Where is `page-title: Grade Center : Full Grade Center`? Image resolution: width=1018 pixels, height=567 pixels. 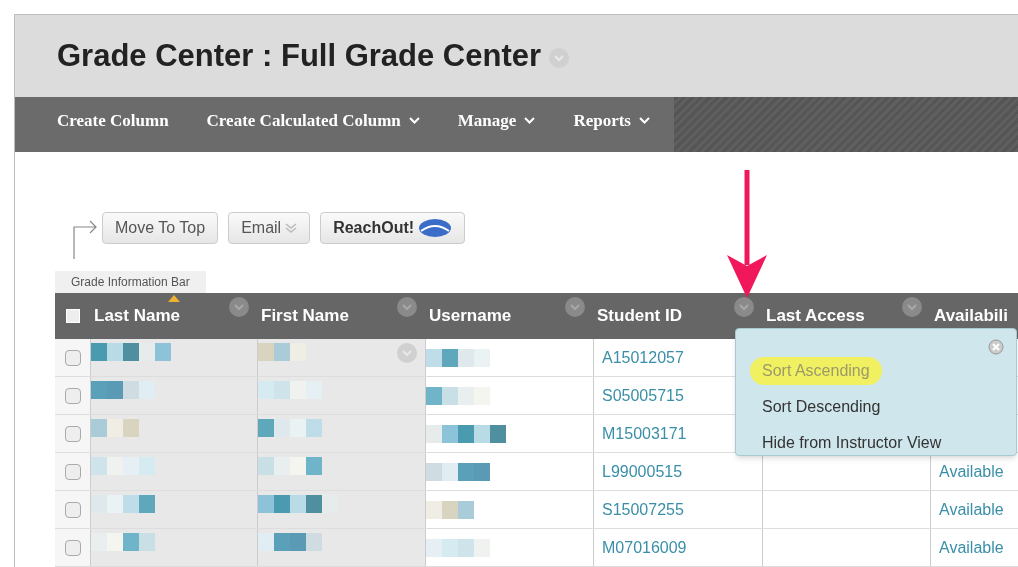 page-title: Grade Center : Full Grade Center is located at coordinates (299, 55).